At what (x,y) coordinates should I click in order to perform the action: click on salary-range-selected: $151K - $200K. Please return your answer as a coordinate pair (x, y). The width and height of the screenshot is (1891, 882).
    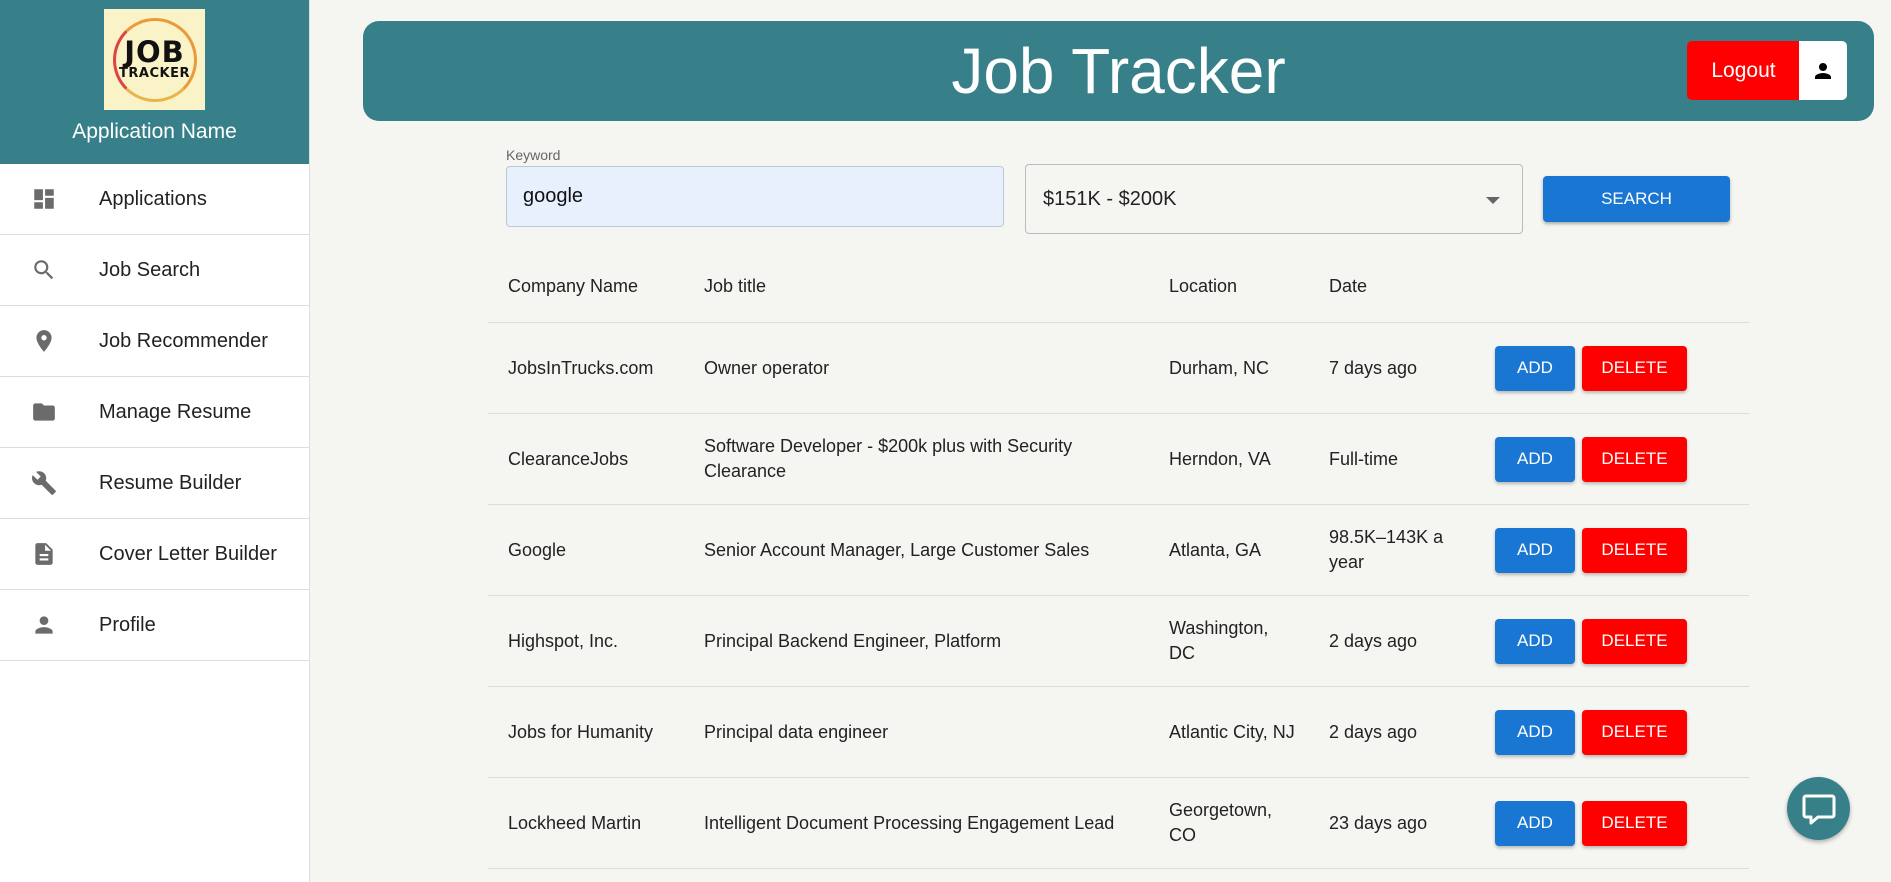
    Looking at the image, I should click on (1110, 198).